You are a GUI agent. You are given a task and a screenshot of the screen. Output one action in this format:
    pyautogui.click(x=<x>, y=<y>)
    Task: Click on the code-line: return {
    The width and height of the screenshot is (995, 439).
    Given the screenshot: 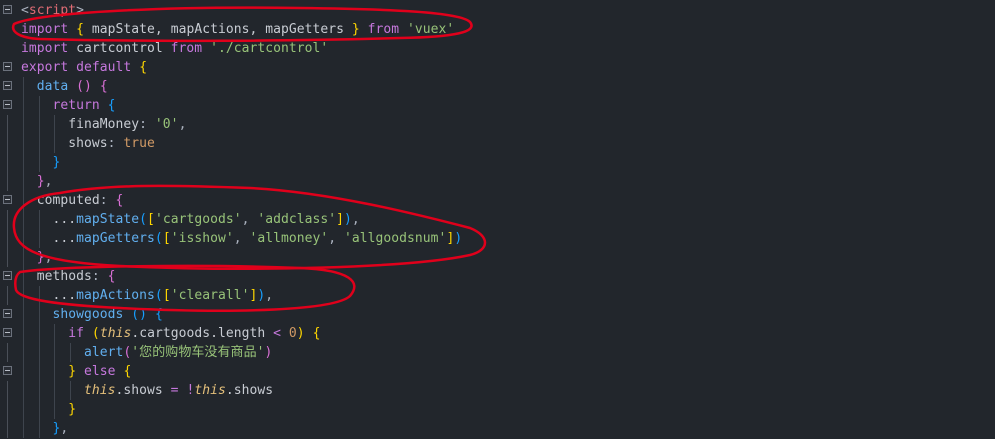 What is the action you would take?
    pyautogui.click(x=497, y=105)
    